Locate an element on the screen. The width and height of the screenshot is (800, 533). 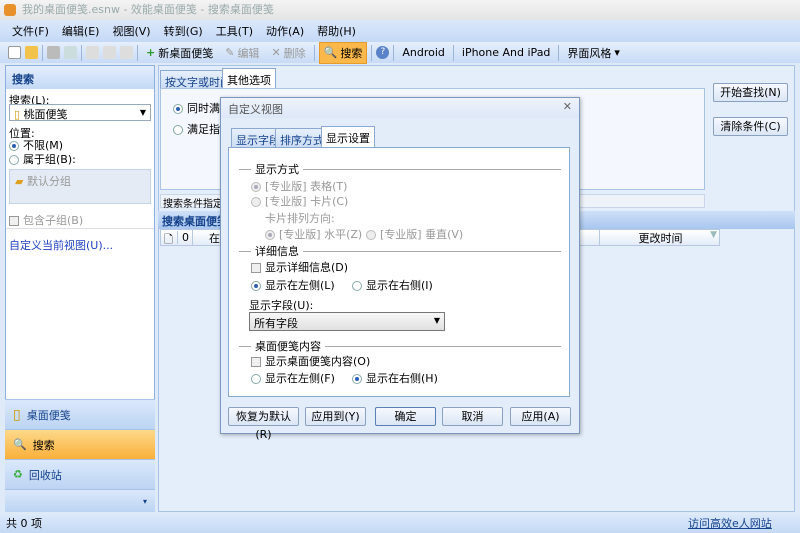
include-subgroups-checkbox: 包含子组(B) is located at coordinates (46, 220).